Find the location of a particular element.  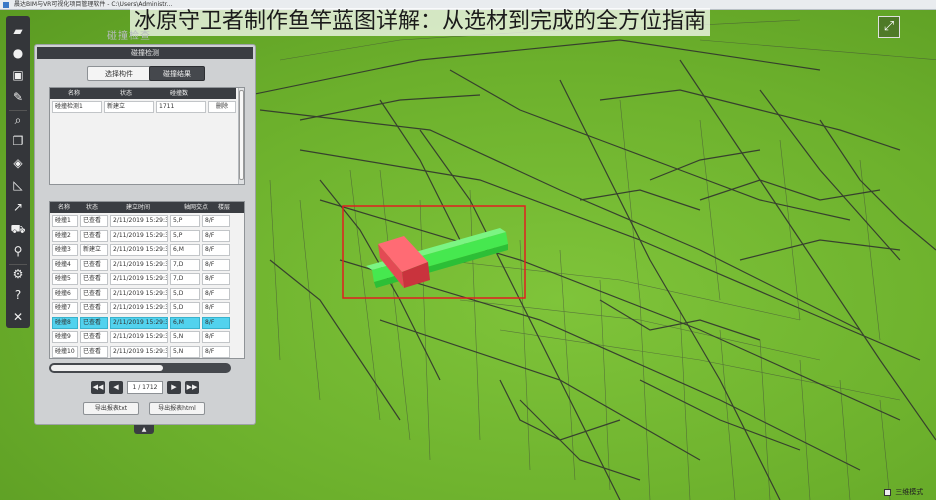

last-page-button: ▶▶ is located at coordinates (192, 387).